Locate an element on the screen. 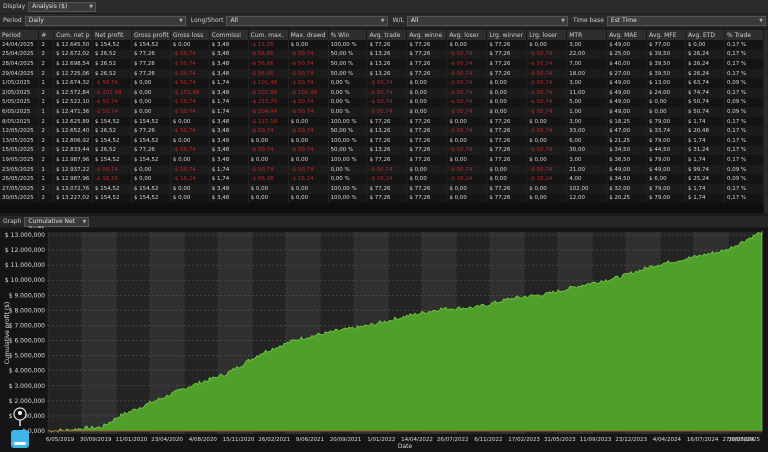 The width and height of the screenshot is (768, 452). wl-select: All ▼ is located at coordinates (487, 20).